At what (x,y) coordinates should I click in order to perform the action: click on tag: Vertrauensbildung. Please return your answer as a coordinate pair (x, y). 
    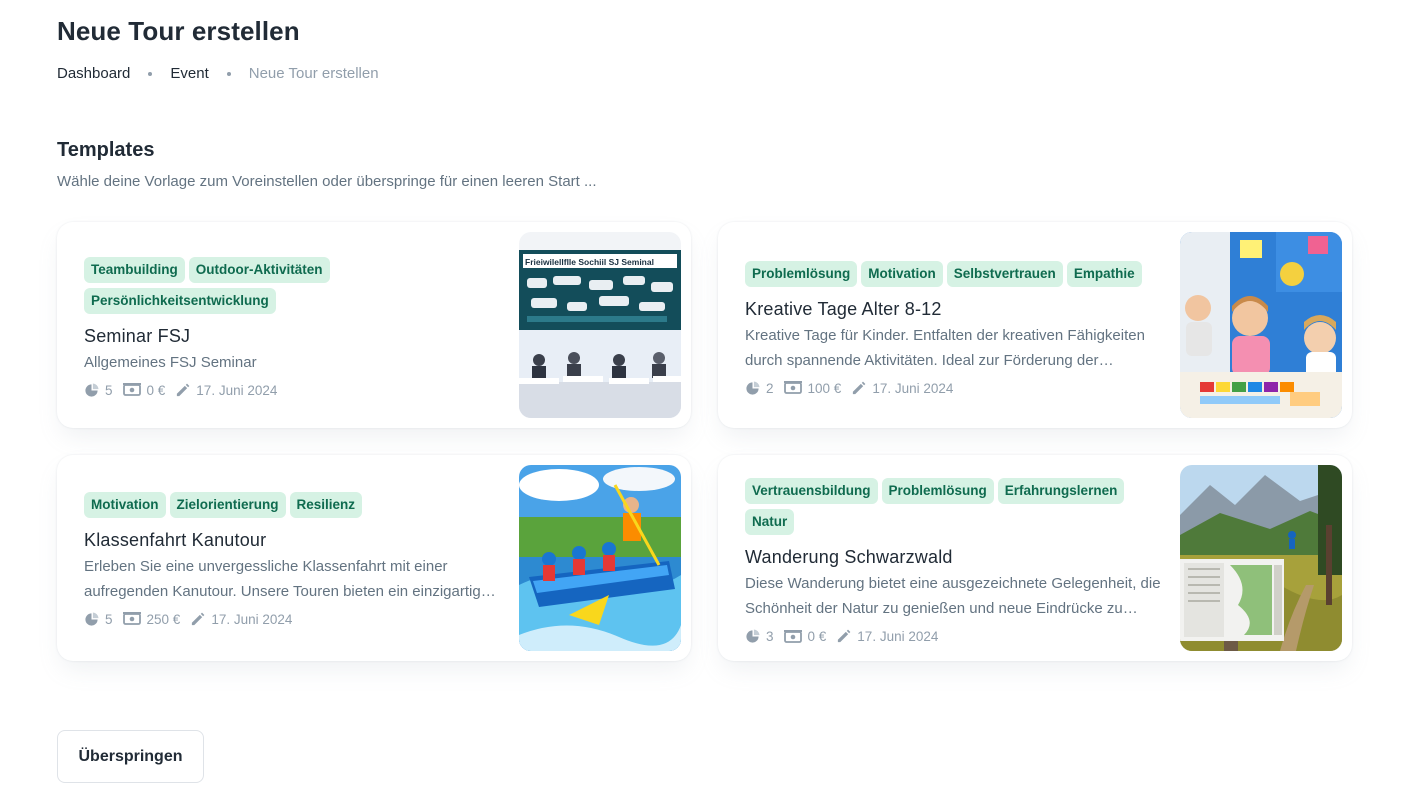
    Looking at the image, I should click on (811, 491).